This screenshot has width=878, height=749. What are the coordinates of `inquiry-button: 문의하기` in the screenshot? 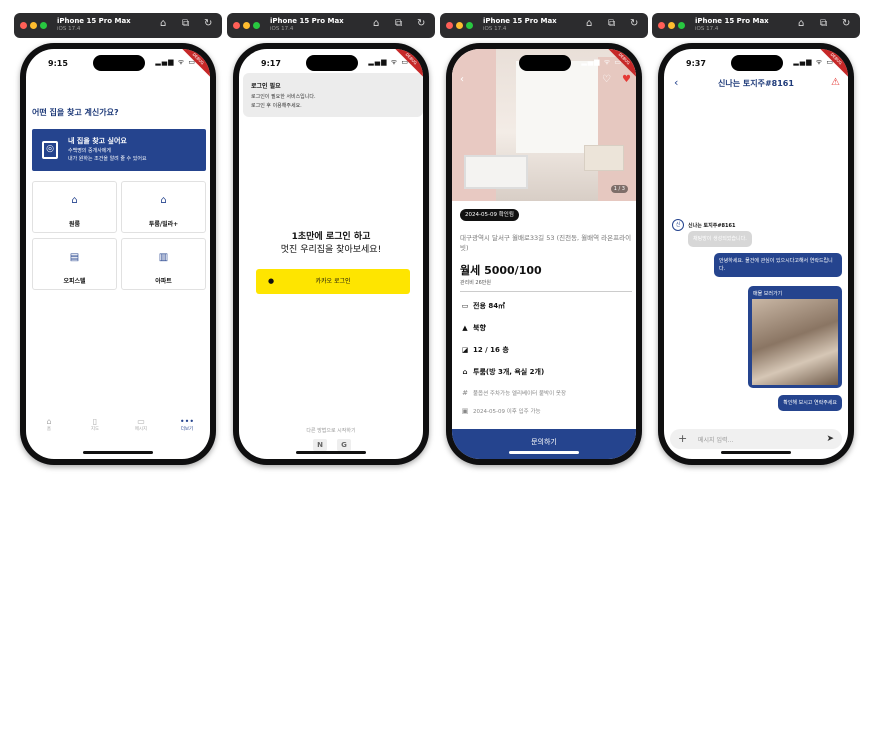 It's located at (544, 444).